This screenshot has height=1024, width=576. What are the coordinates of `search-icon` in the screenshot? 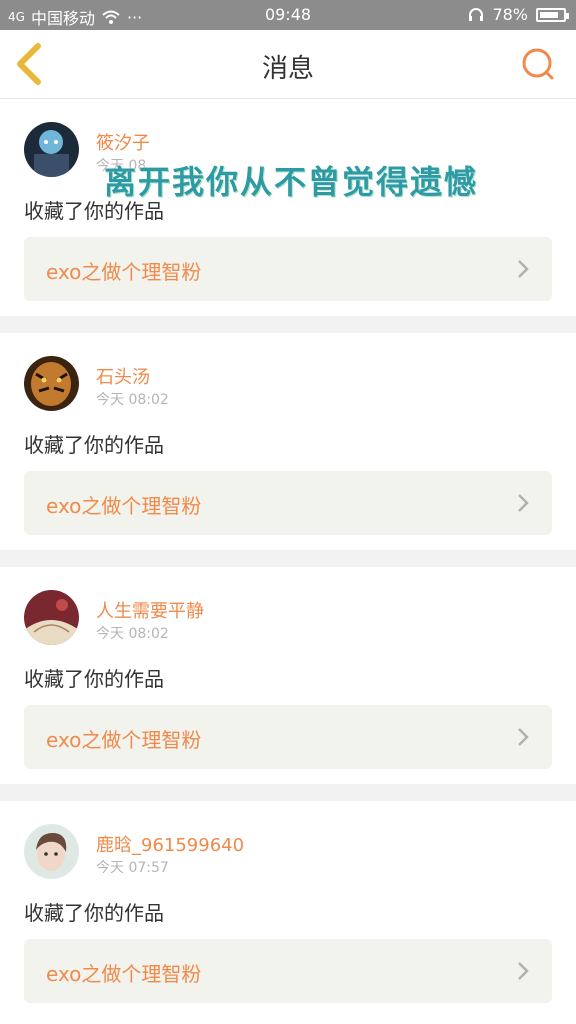 It's located at (538, 64).